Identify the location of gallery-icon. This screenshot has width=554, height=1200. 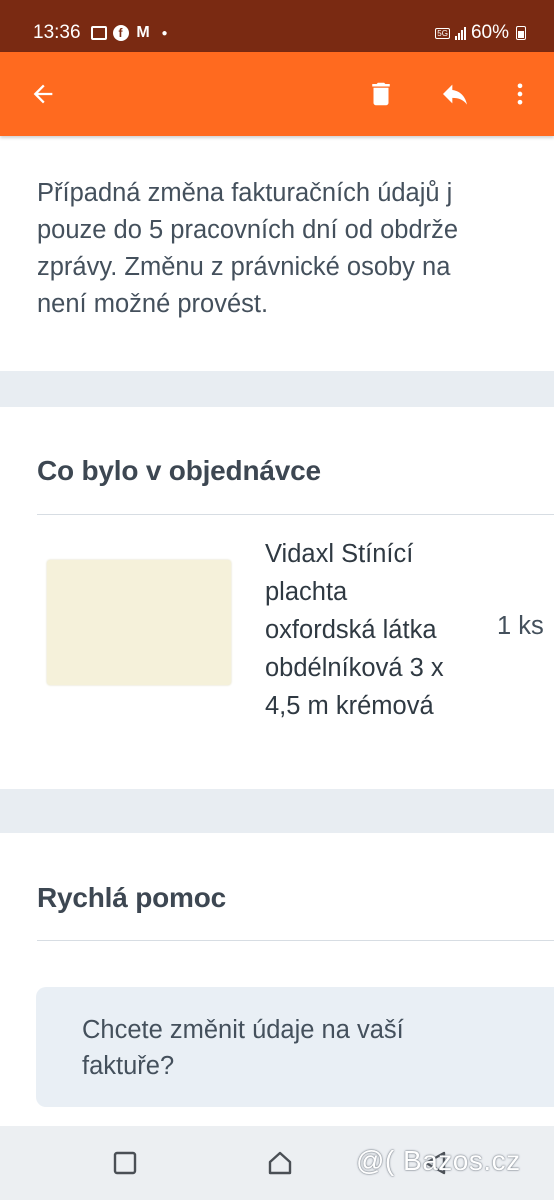
(98, 33).